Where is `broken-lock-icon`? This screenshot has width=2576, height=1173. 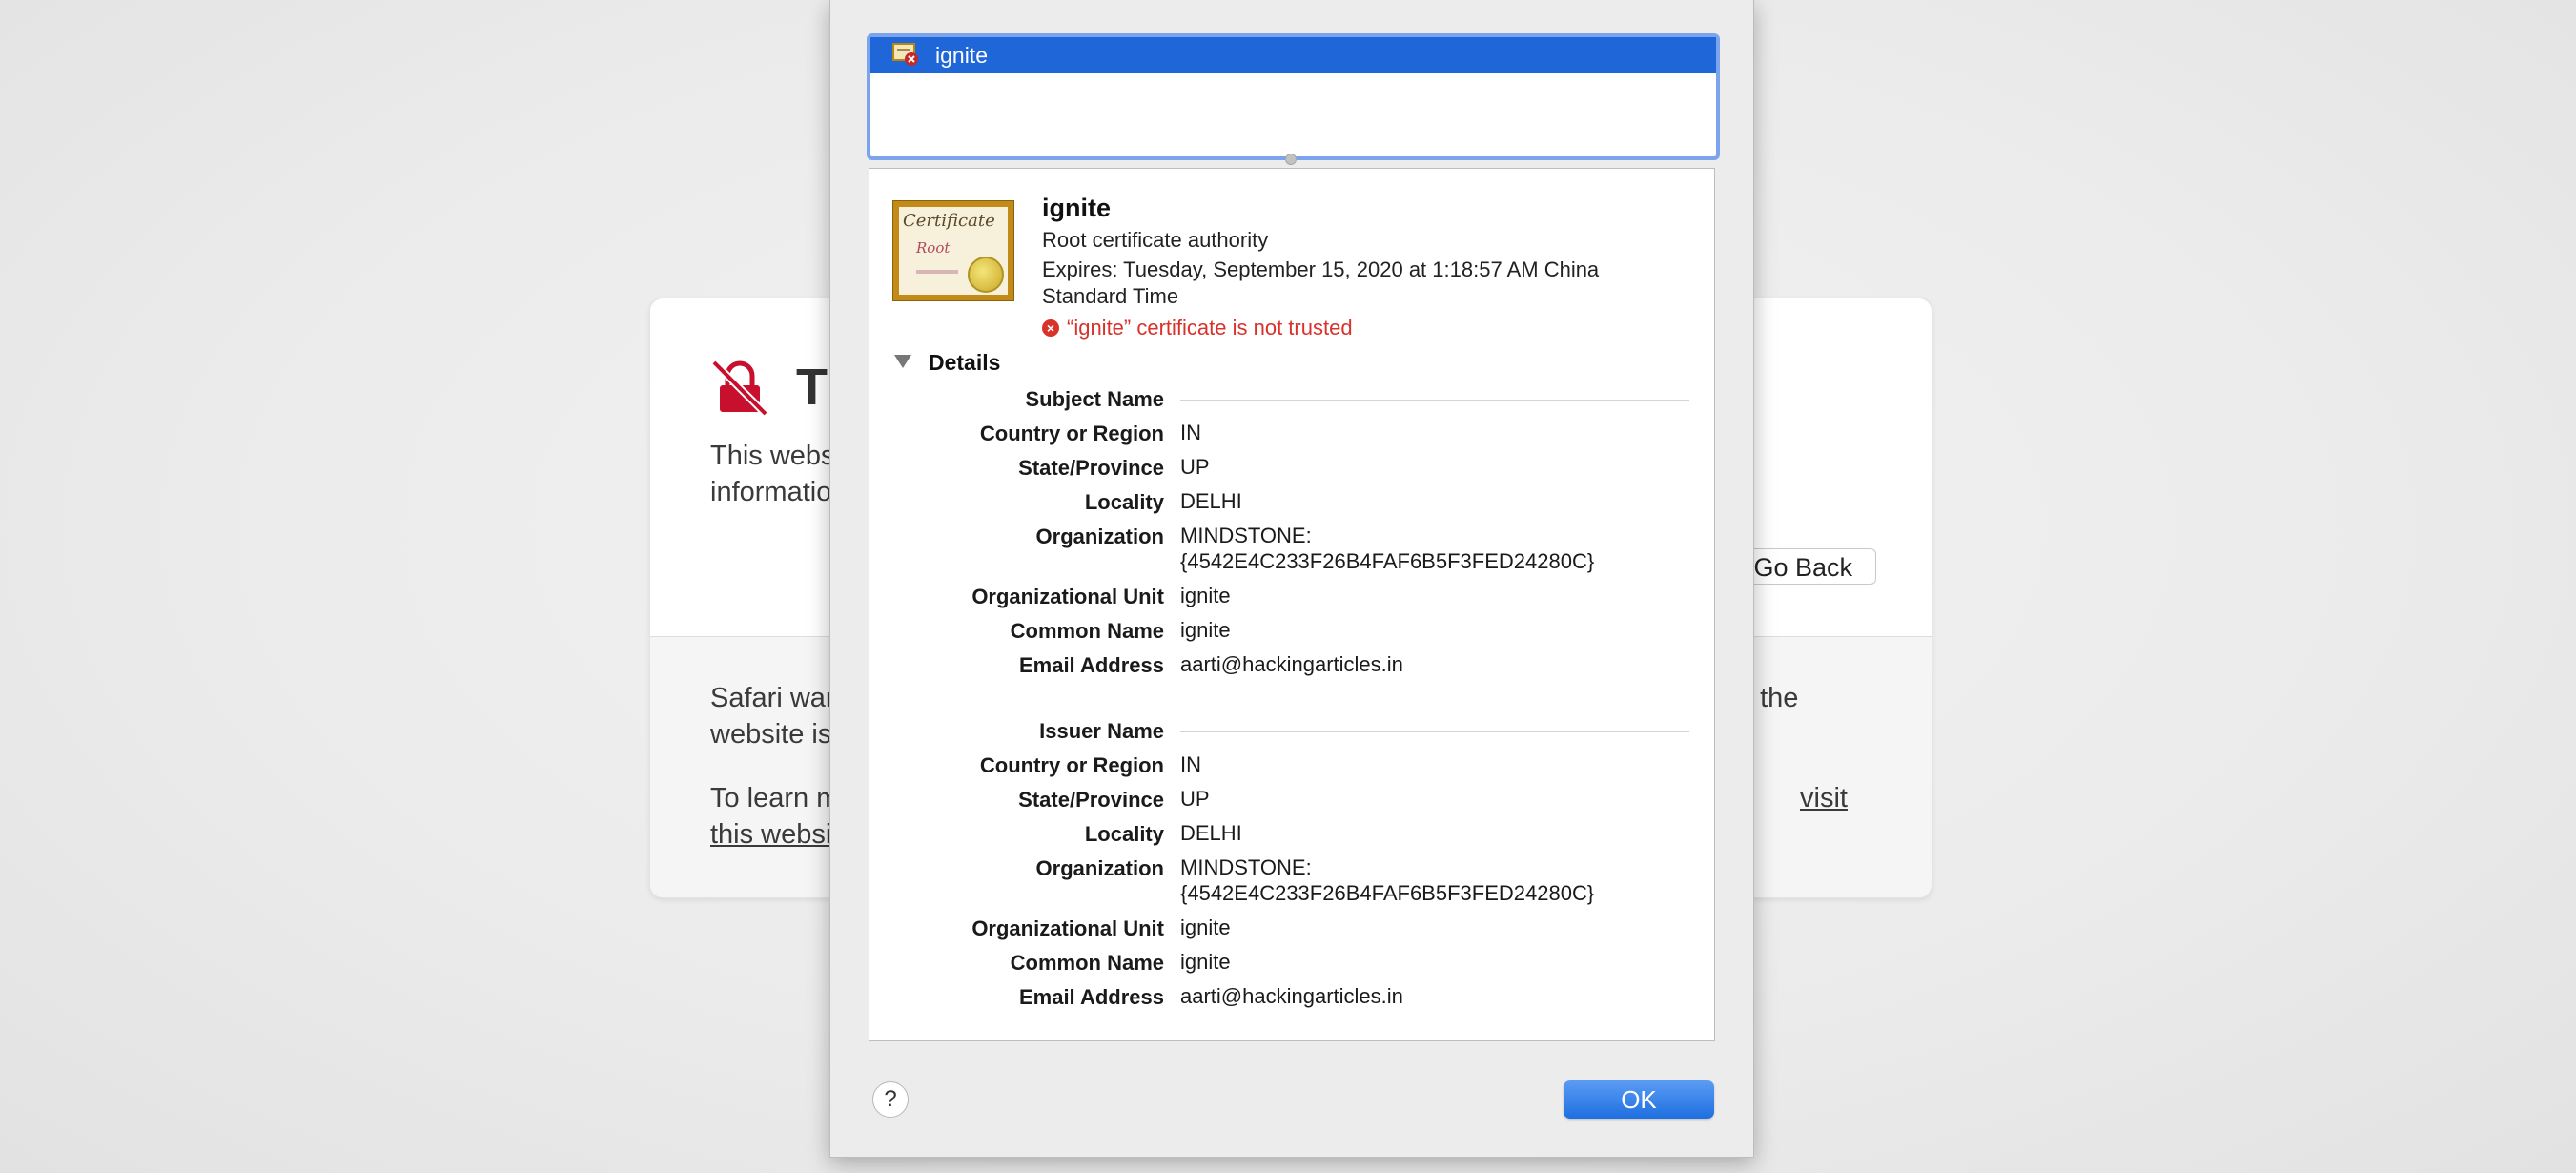 broken-lock-icon is located at coordinates (739, 389).